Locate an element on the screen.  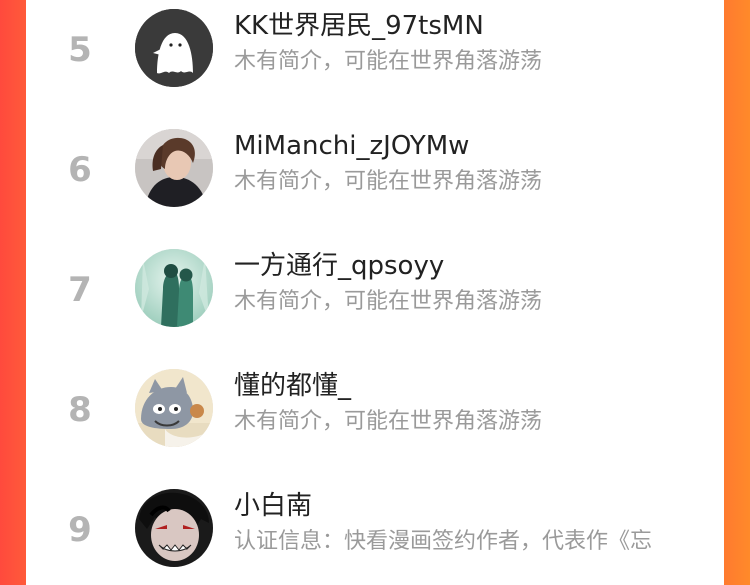
user-name: KK世界居民_97tsMN is located at coordinates (359, 26).